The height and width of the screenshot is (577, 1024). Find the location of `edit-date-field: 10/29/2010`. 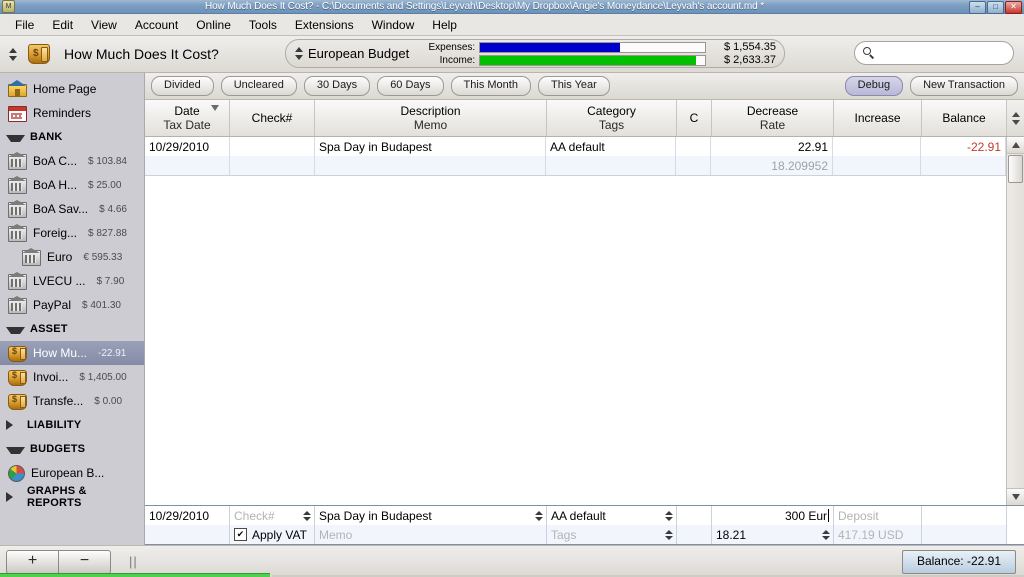

edit-date-field: 10/29/2010 is located at coordinates (187, 515).